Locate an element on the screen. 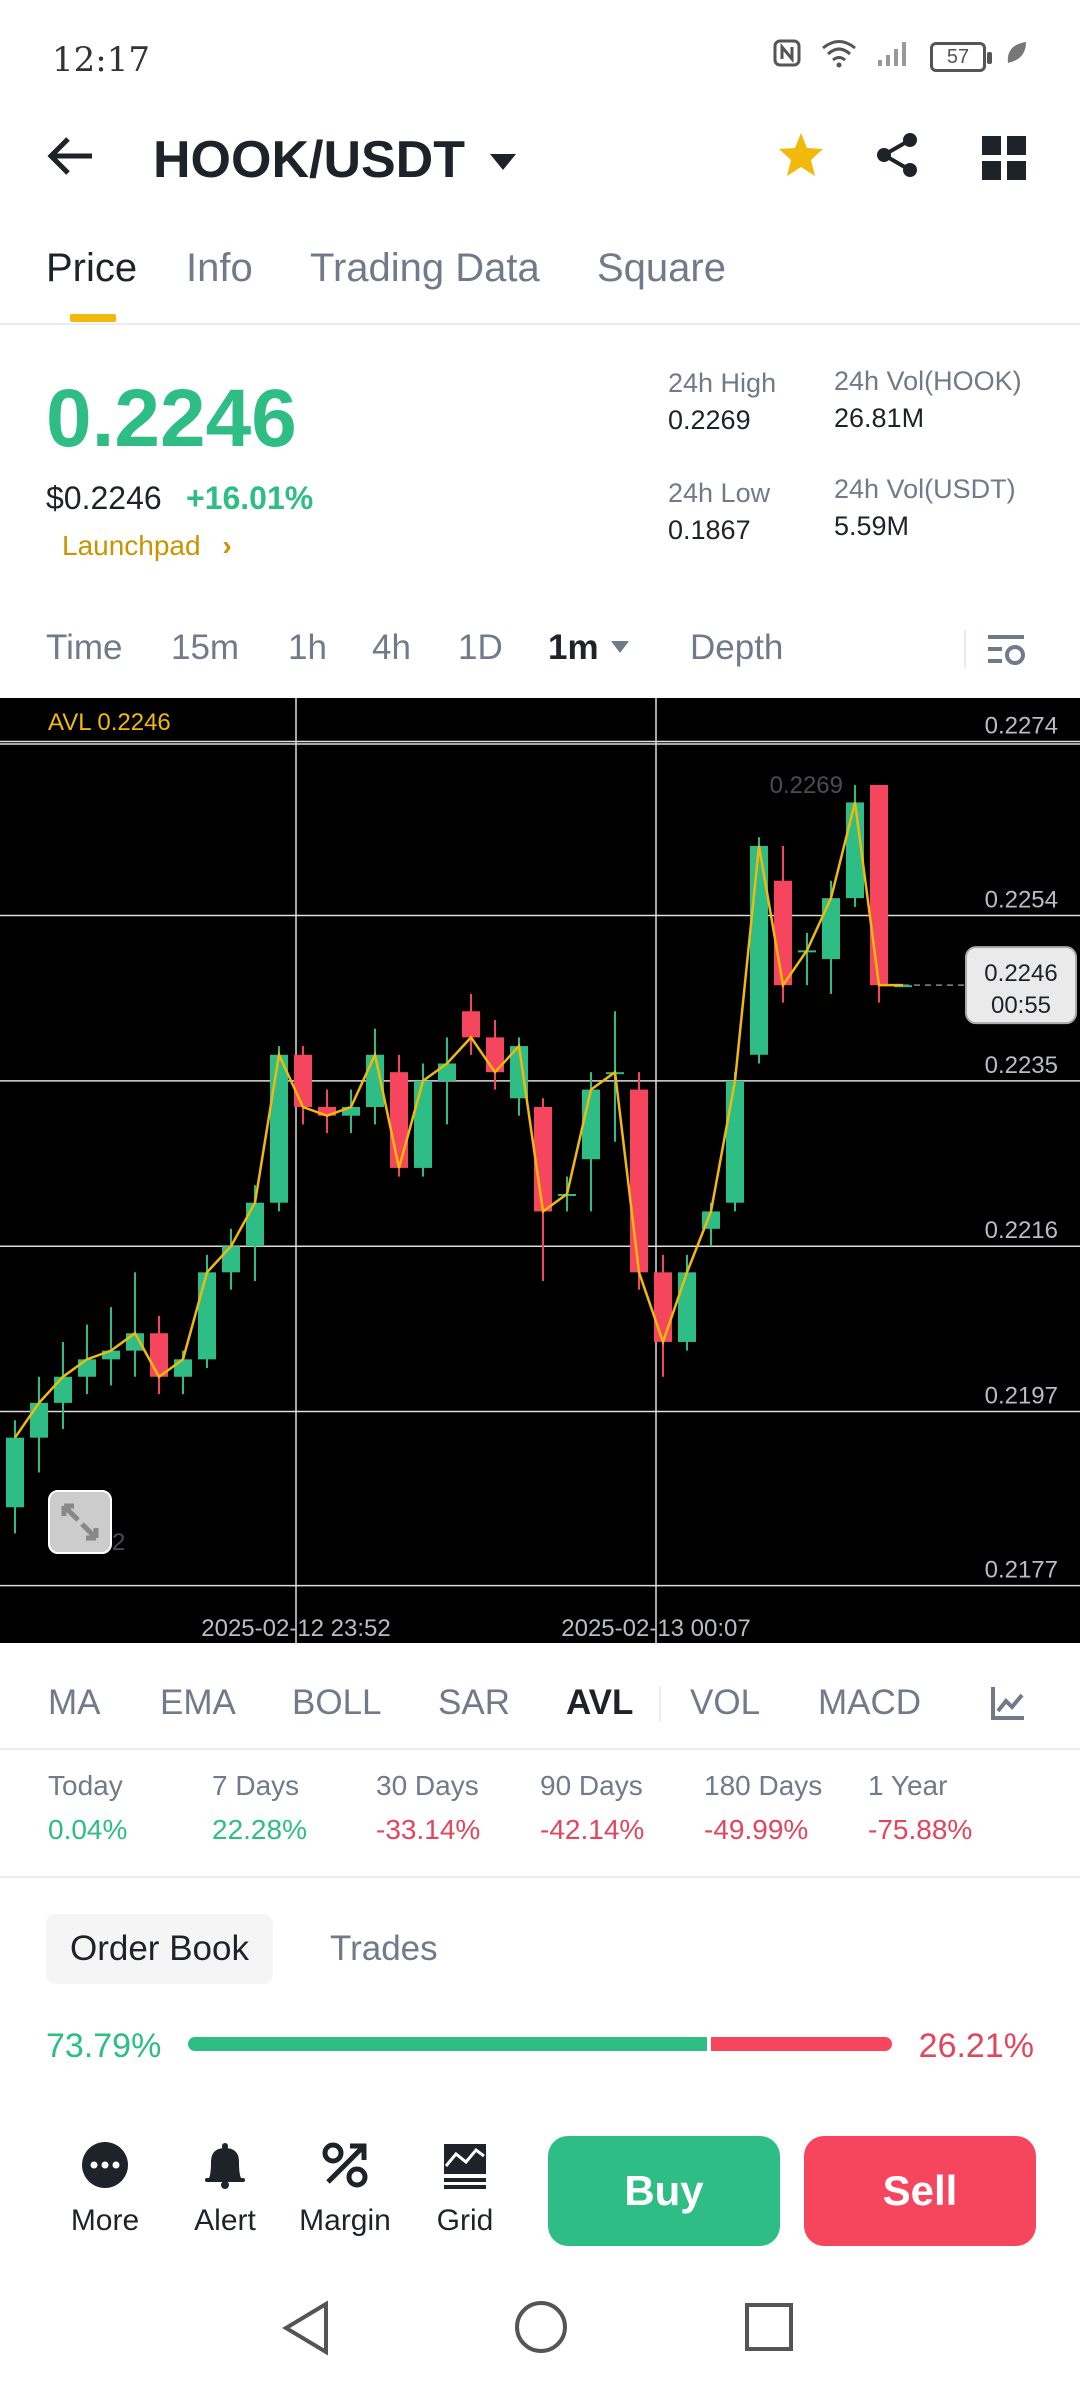  alert-button: Alert is located at coordinates (225, 2189).